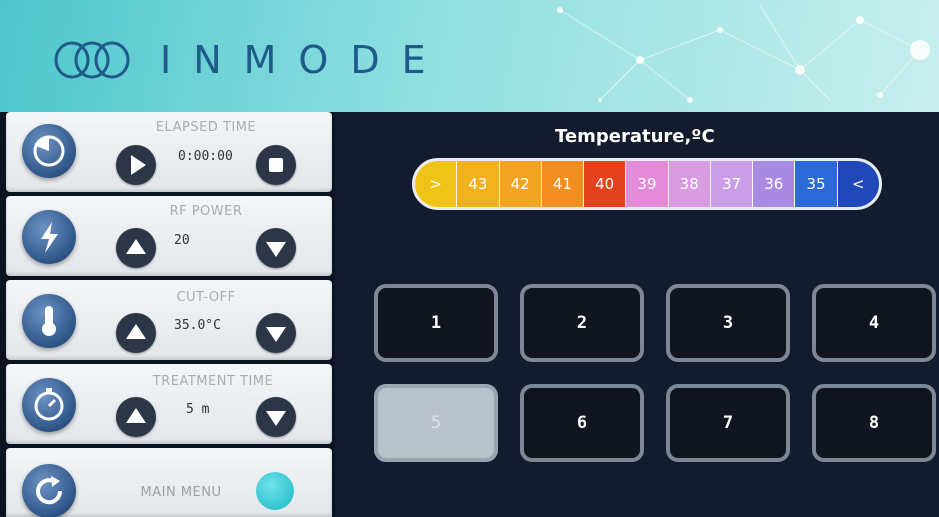  What do you see at coordinates (728, 323) in the screenshot?
I see `grid-button-3: 3` at bounding box center [728, 323].